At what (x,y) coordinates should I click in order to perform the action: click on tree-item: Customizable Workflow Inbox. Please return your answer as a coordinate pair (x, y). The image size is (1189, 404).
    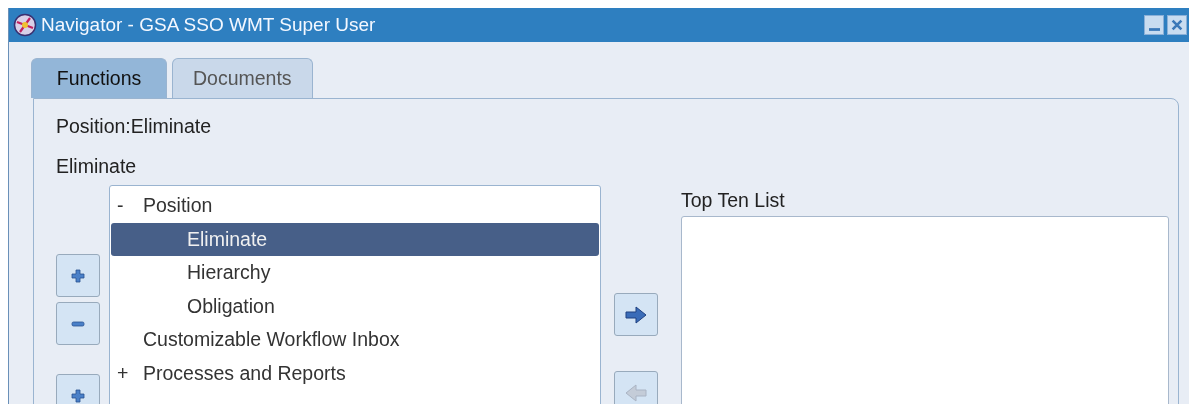
    Looking at the image, I should click on (355, 340).